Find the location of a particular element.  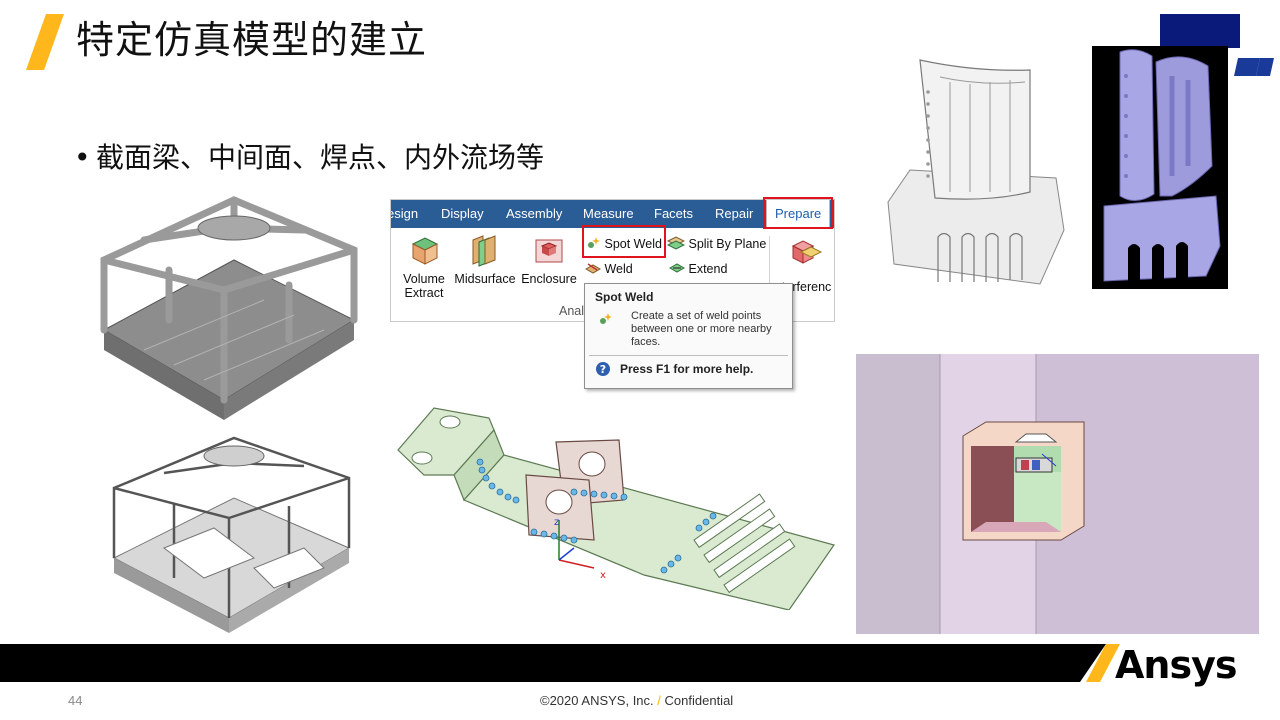

tab-facets: Facets is located at coordinates (673, 213).